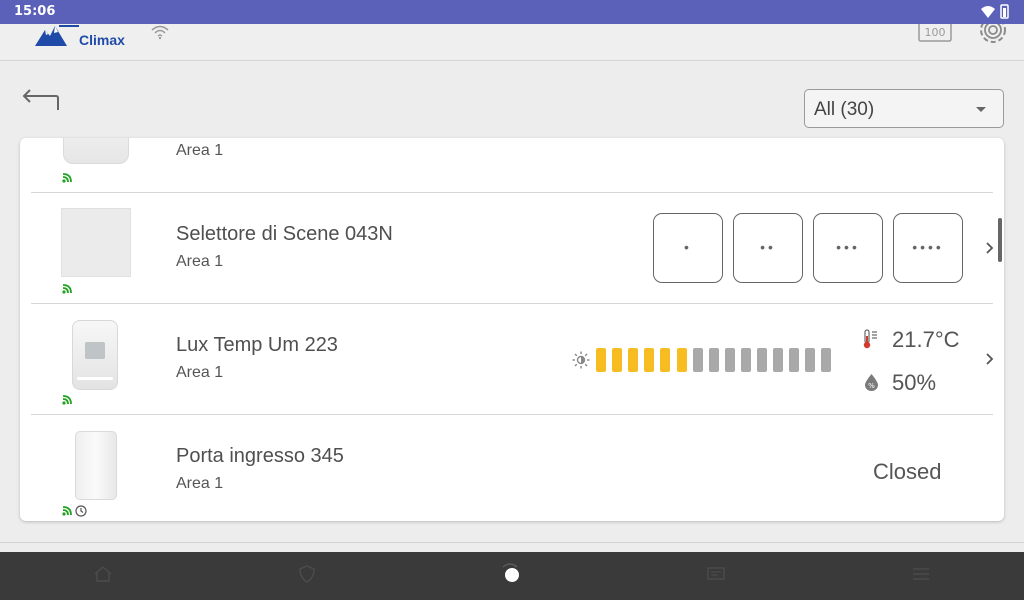 The height and width of the screenshot is (600, 1024). What do you see at coordinates (870, 339) in the screenshot?
I see `thermometer-icon` at bounding box center [870, 339].